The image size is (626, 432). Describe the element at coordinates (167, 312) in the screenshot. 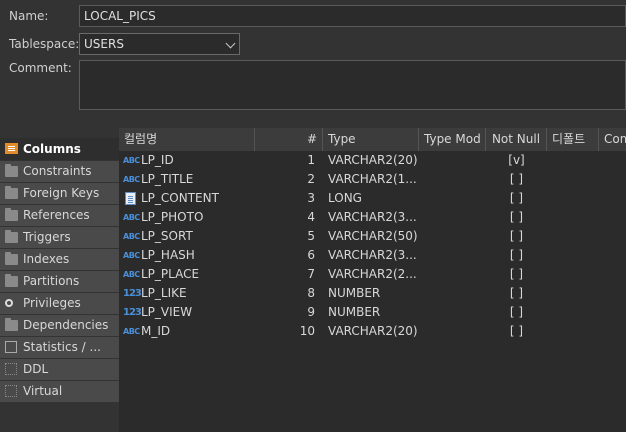

I see `column-name-cell: LP_VIEW` at that location.